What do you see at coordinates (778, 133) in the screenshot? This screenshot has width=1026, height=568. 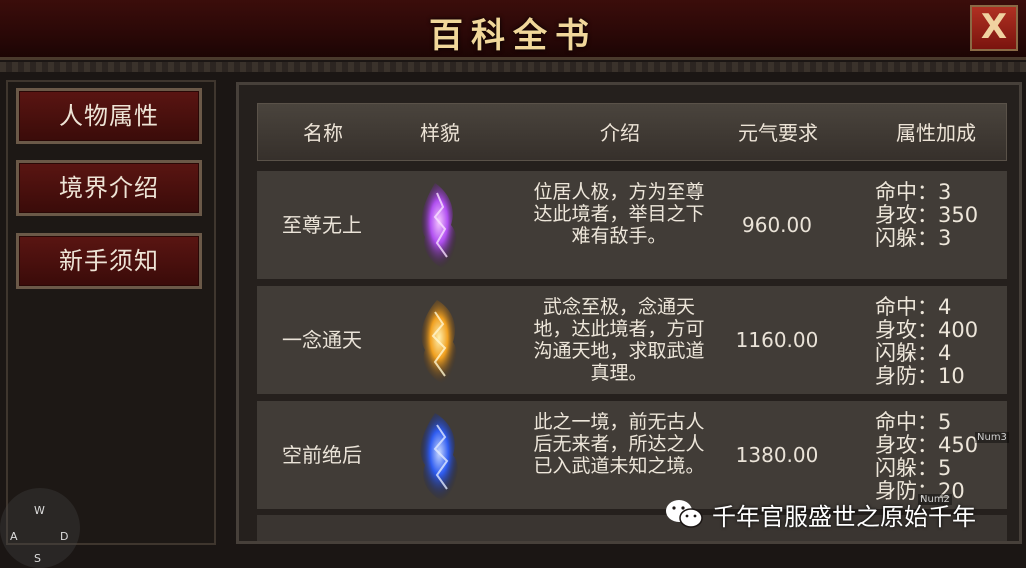 I see `header-requirement: 元气要求` at bounding box center [778, 133].